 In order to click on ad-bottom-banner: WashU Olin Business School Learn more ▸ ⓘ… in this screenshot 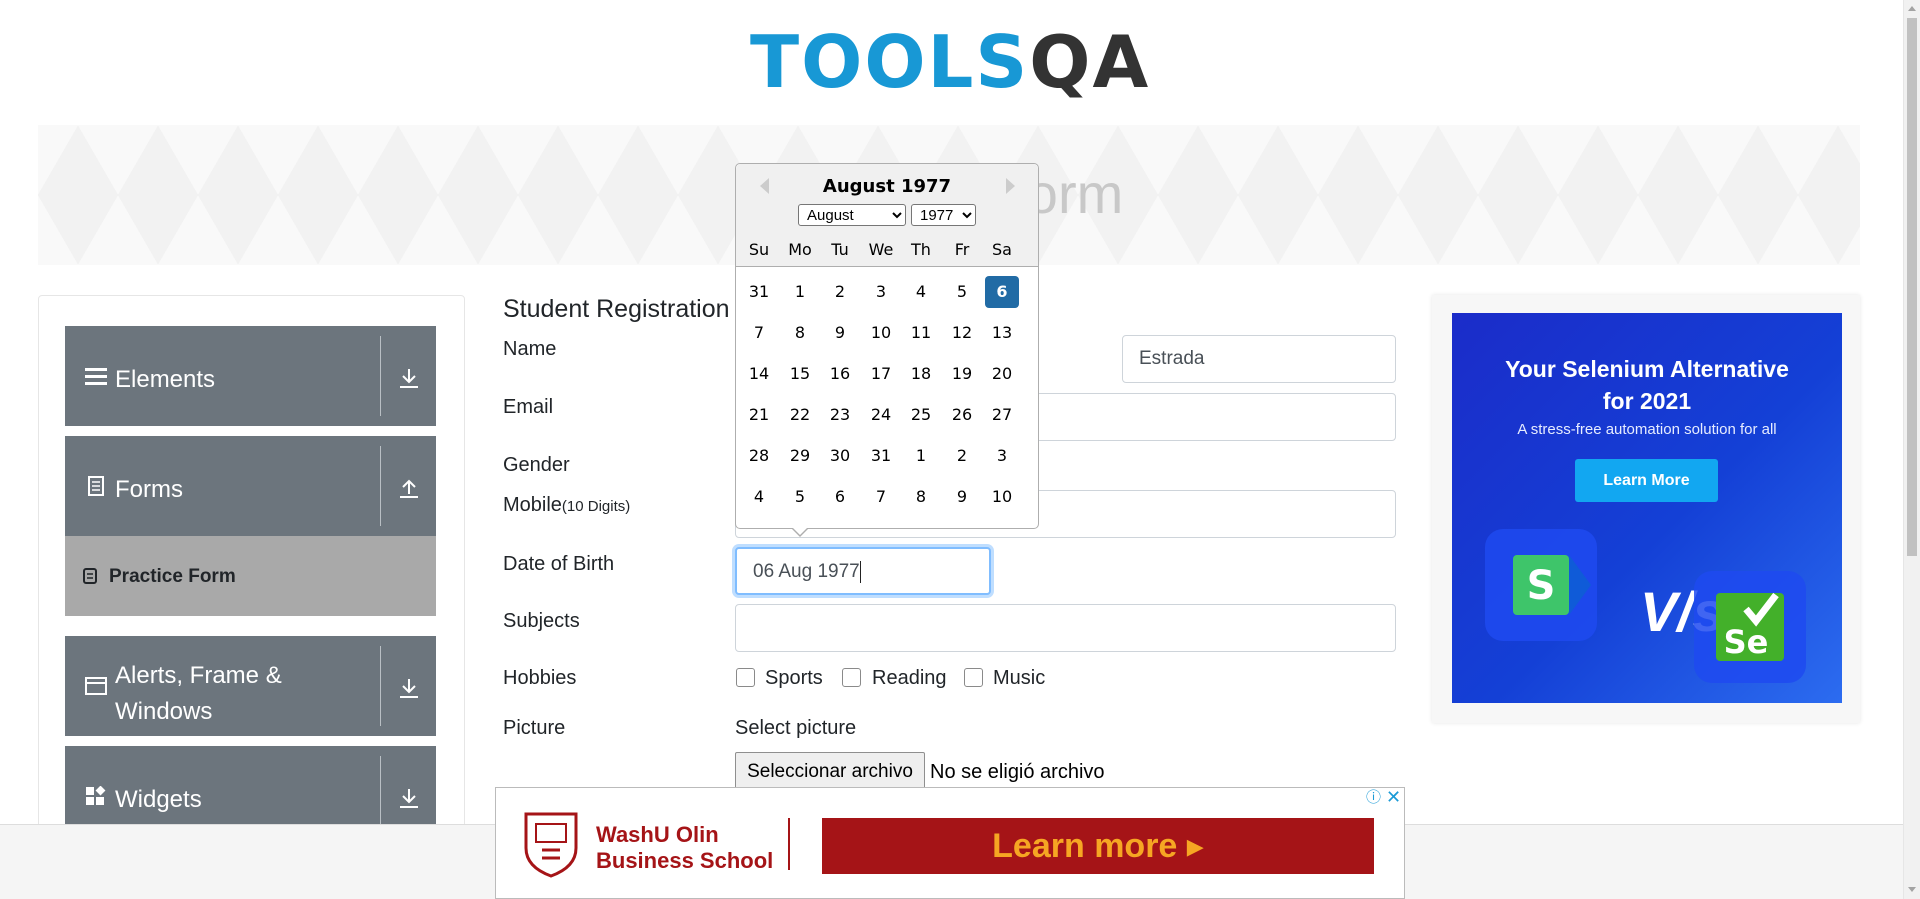, I will do `click(950, 843)`.